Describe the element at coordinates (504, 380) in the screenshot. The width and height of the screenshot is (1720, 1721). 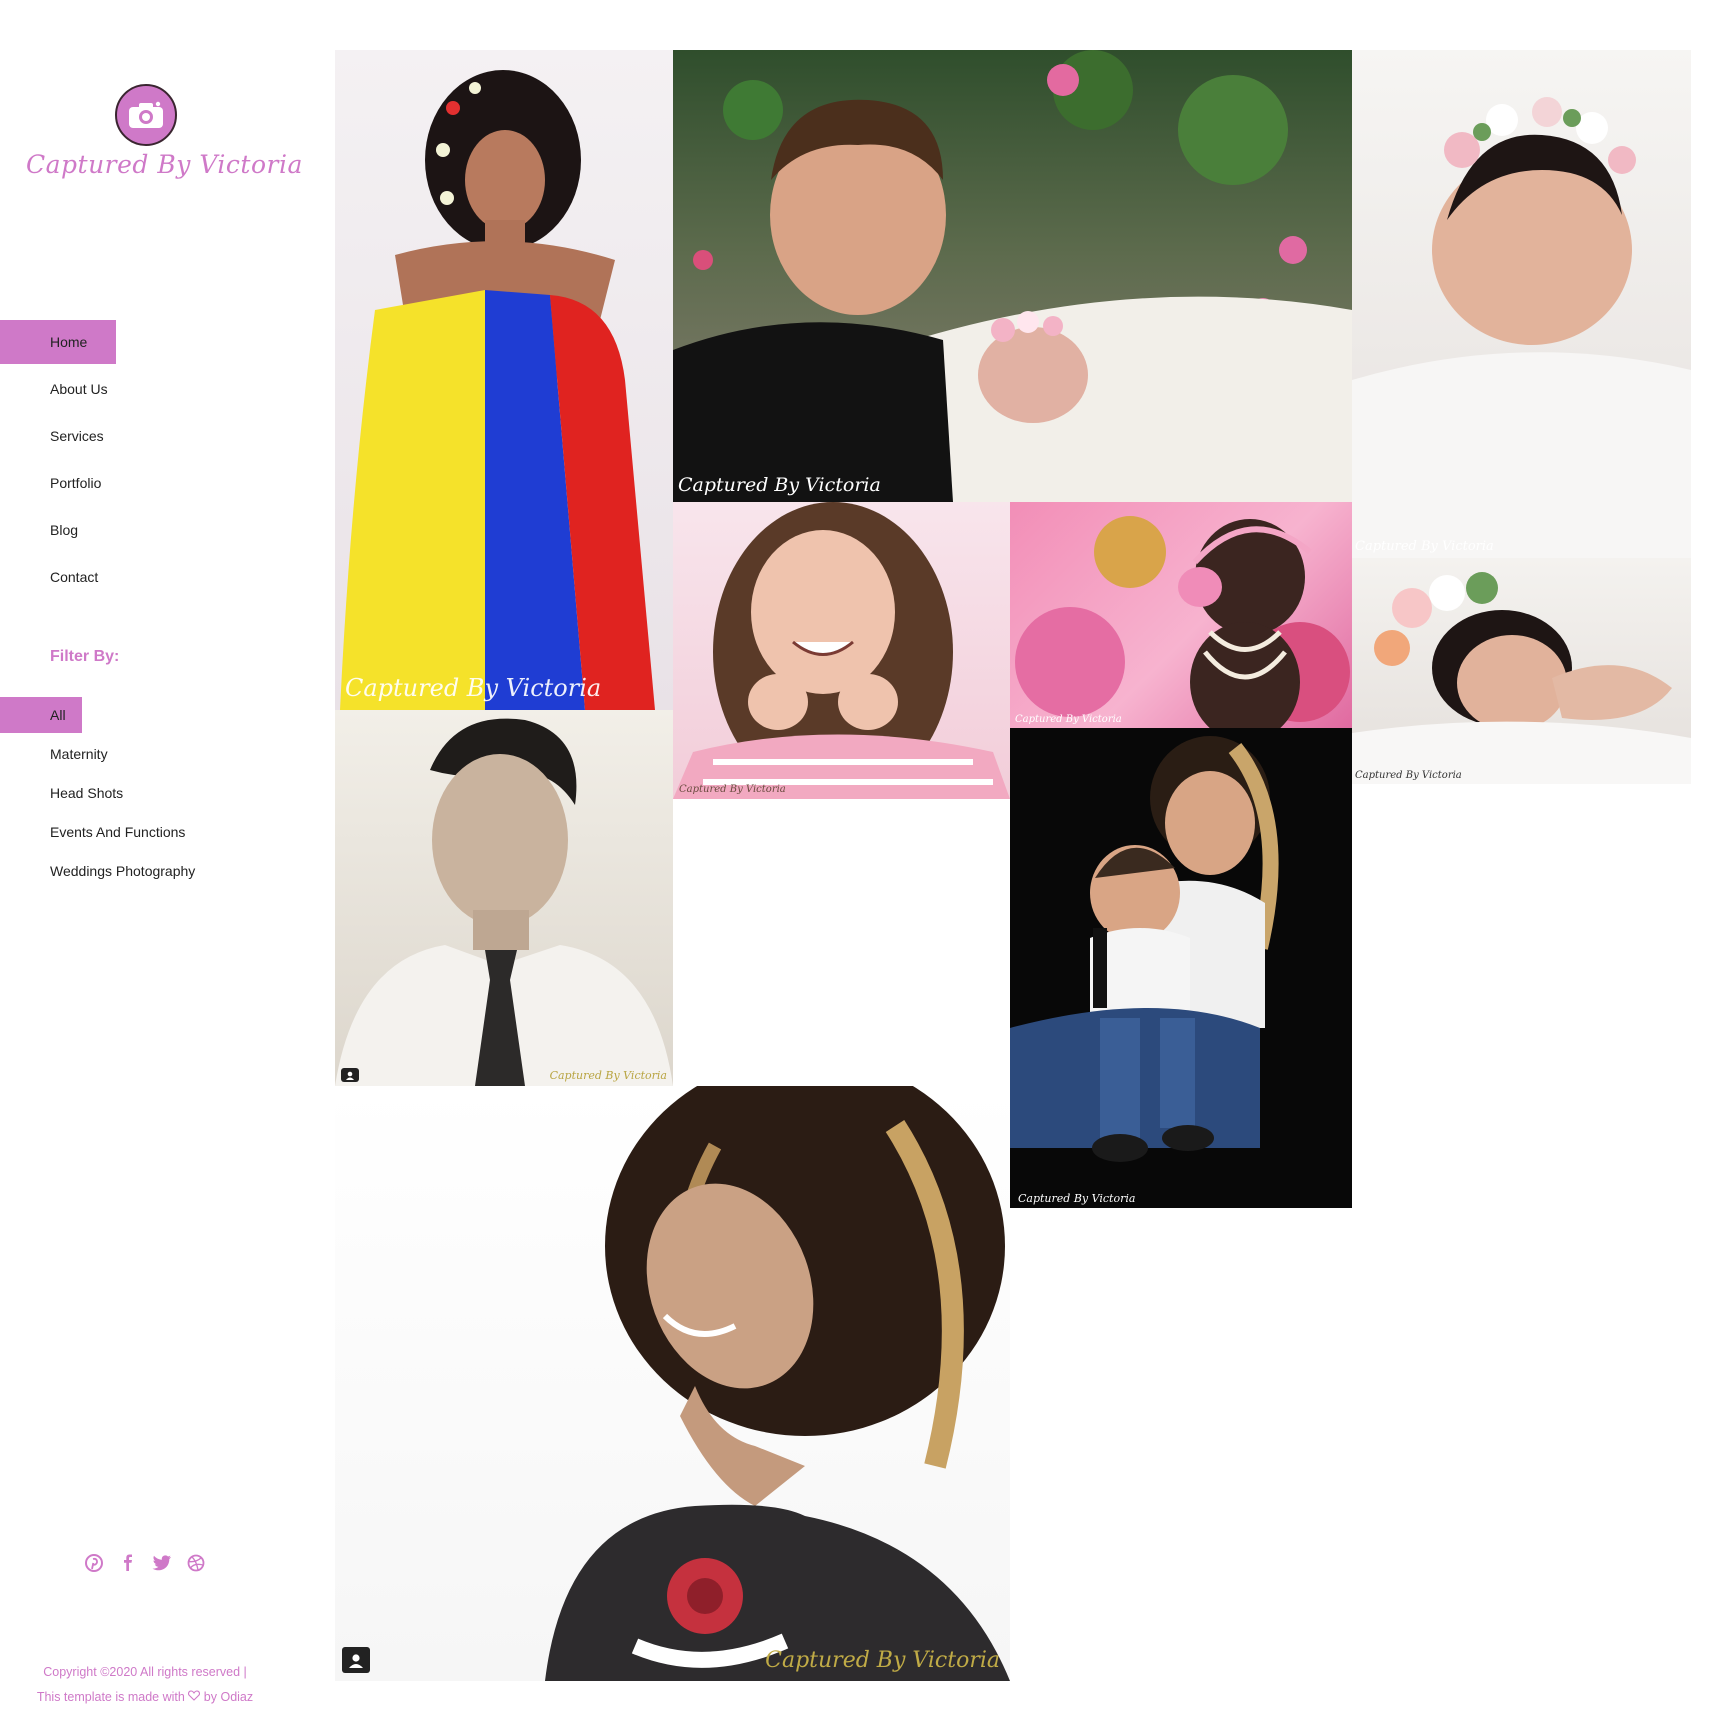
I see `maternity-flag-photo: Captured By Victoria` at that location.